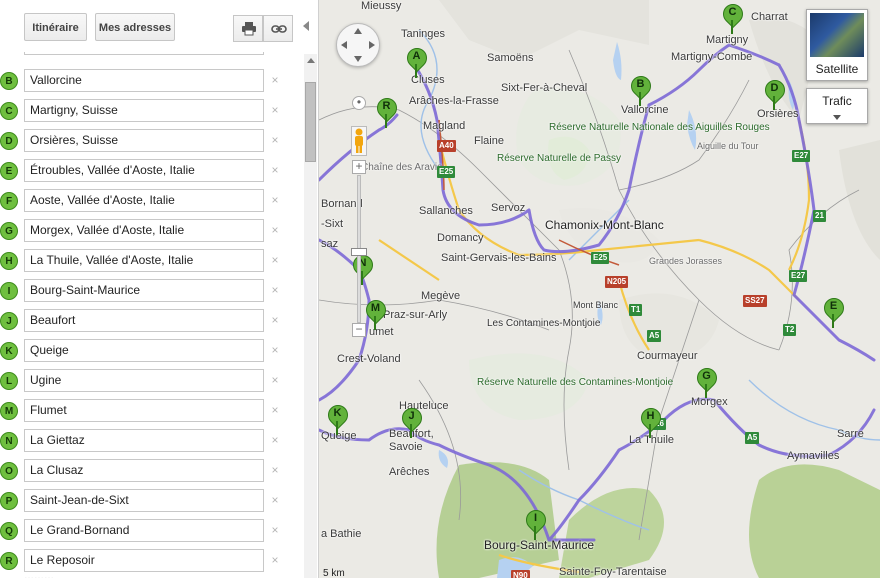 This screenshot has width=880, height=578. I want to click on waypoint-marker-icon: B, so click(9, 81).